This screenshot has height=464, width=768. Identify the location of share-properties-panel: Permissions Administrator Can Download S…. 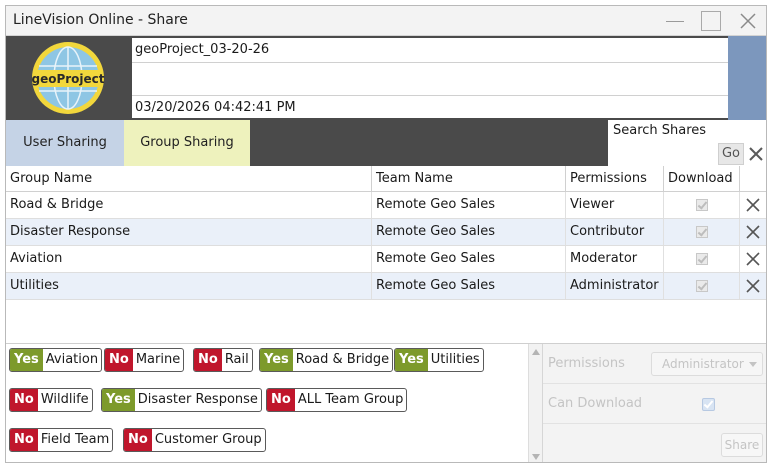
(654, 403).